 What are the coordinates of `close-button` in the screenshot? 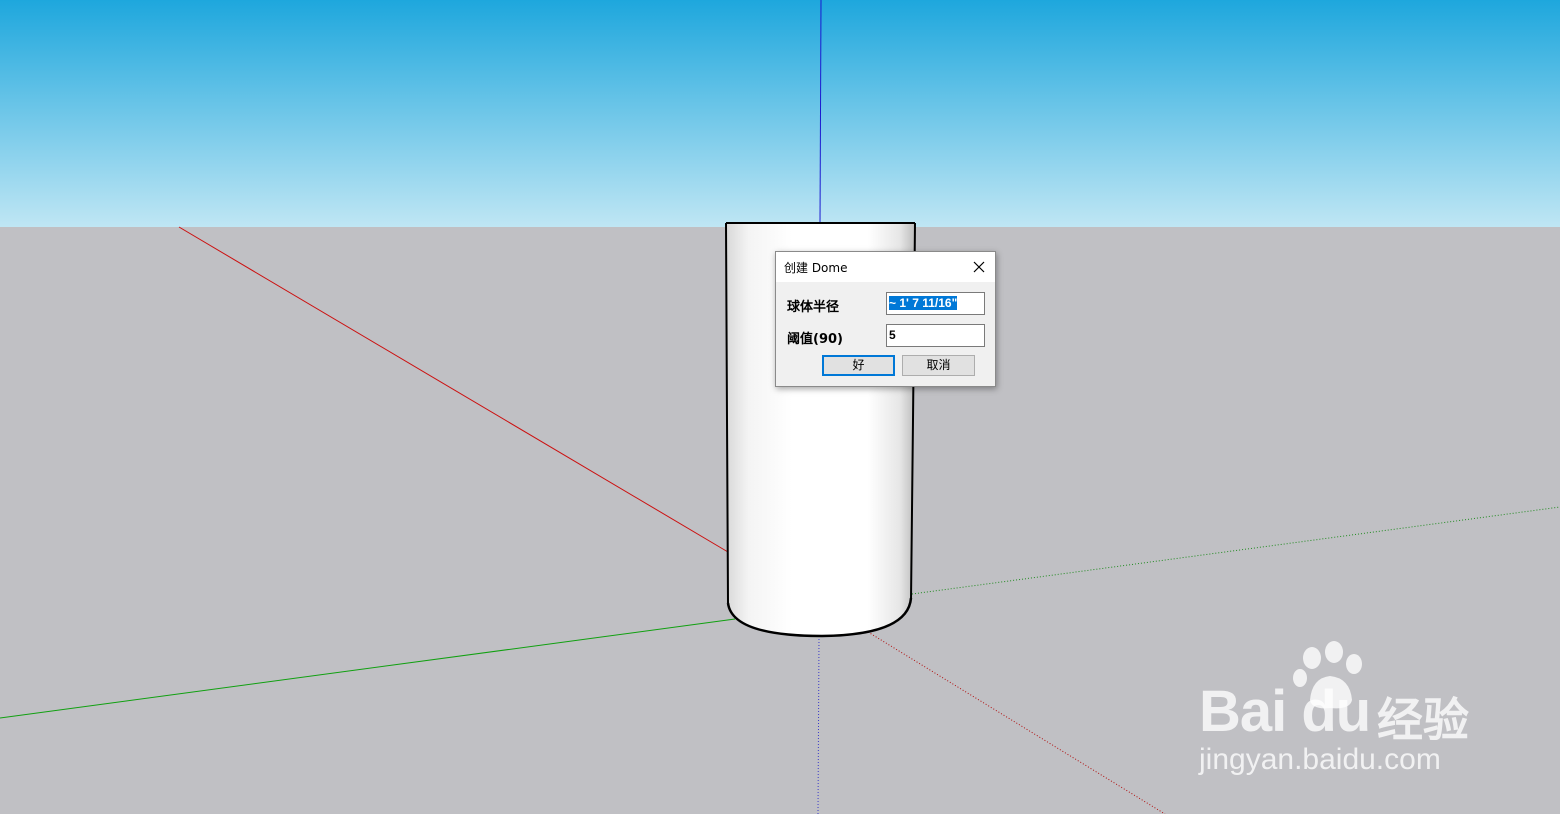 It's located at (979, 267).